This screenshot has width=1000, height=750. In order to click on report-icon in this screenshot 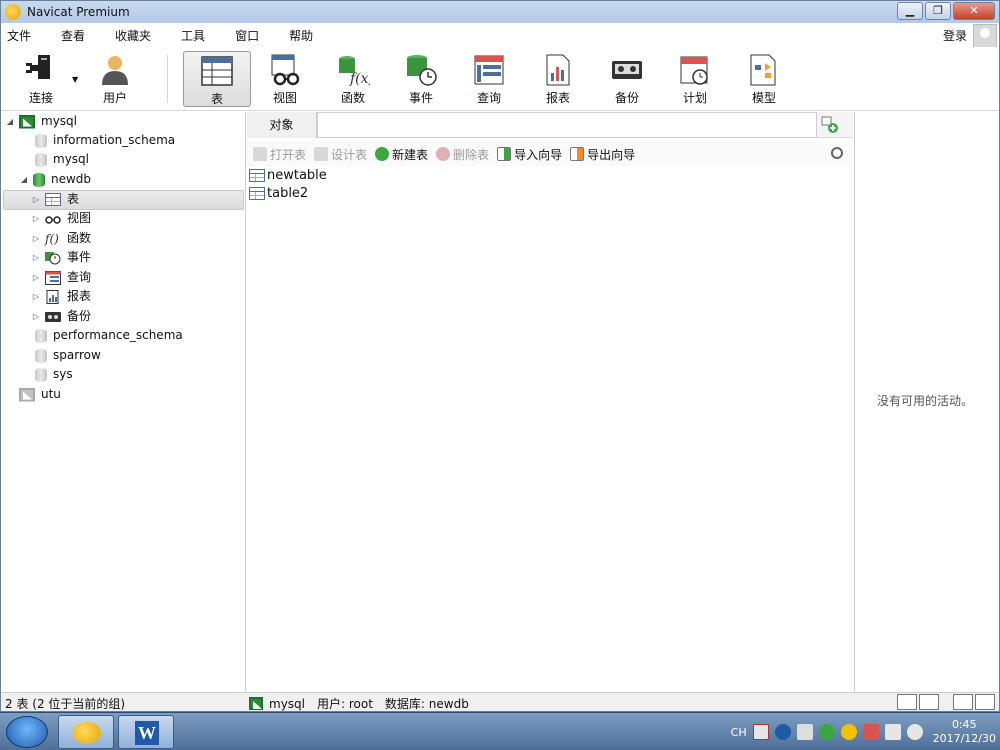, I will do `click(558, 70)`.